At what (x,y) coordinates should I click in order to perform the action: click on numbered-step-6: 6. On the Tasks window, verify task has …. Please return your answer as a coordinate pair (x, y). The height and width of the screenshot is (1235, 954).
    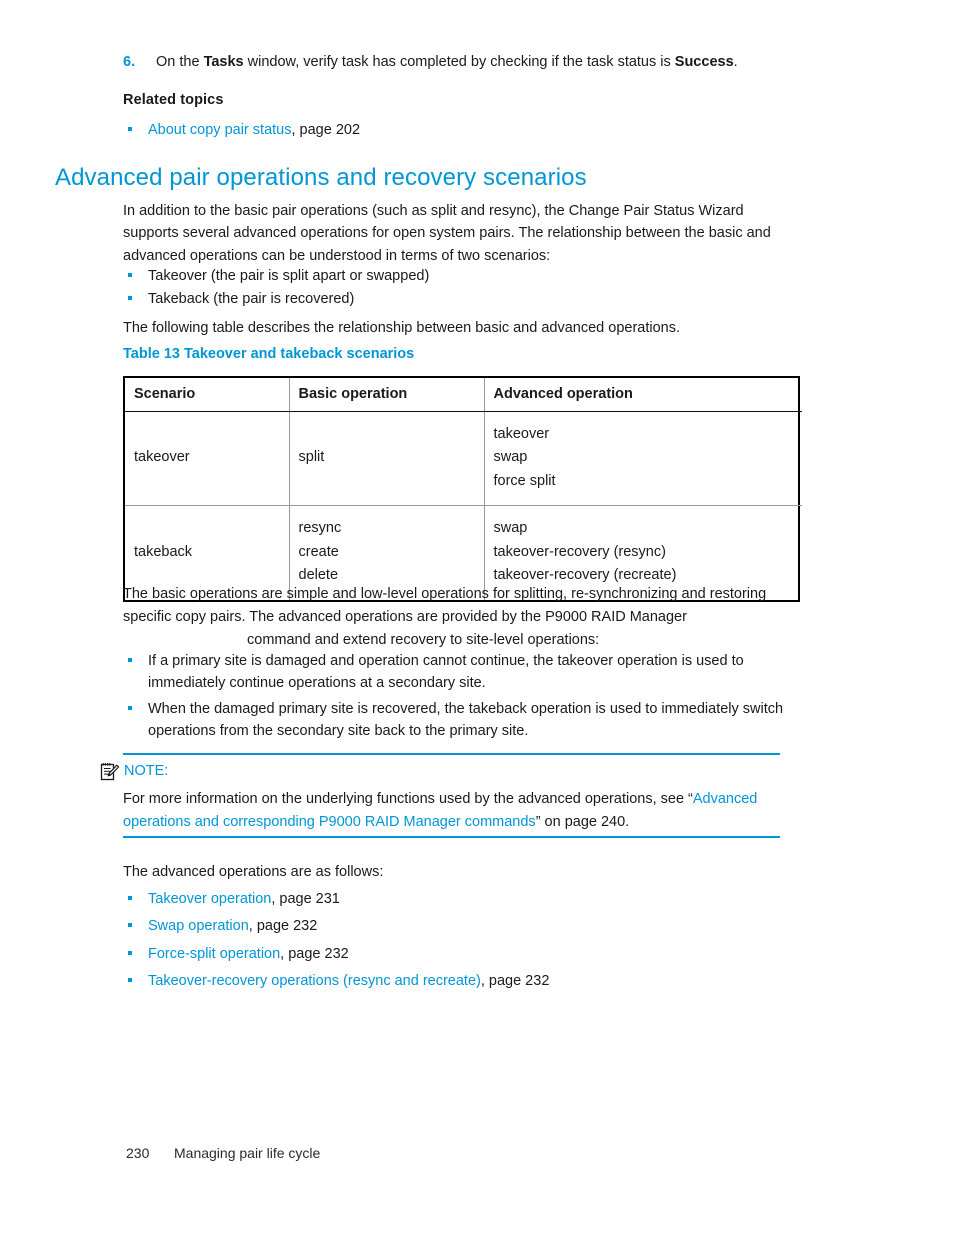
    Looking at the image, I should click on (463, 62).